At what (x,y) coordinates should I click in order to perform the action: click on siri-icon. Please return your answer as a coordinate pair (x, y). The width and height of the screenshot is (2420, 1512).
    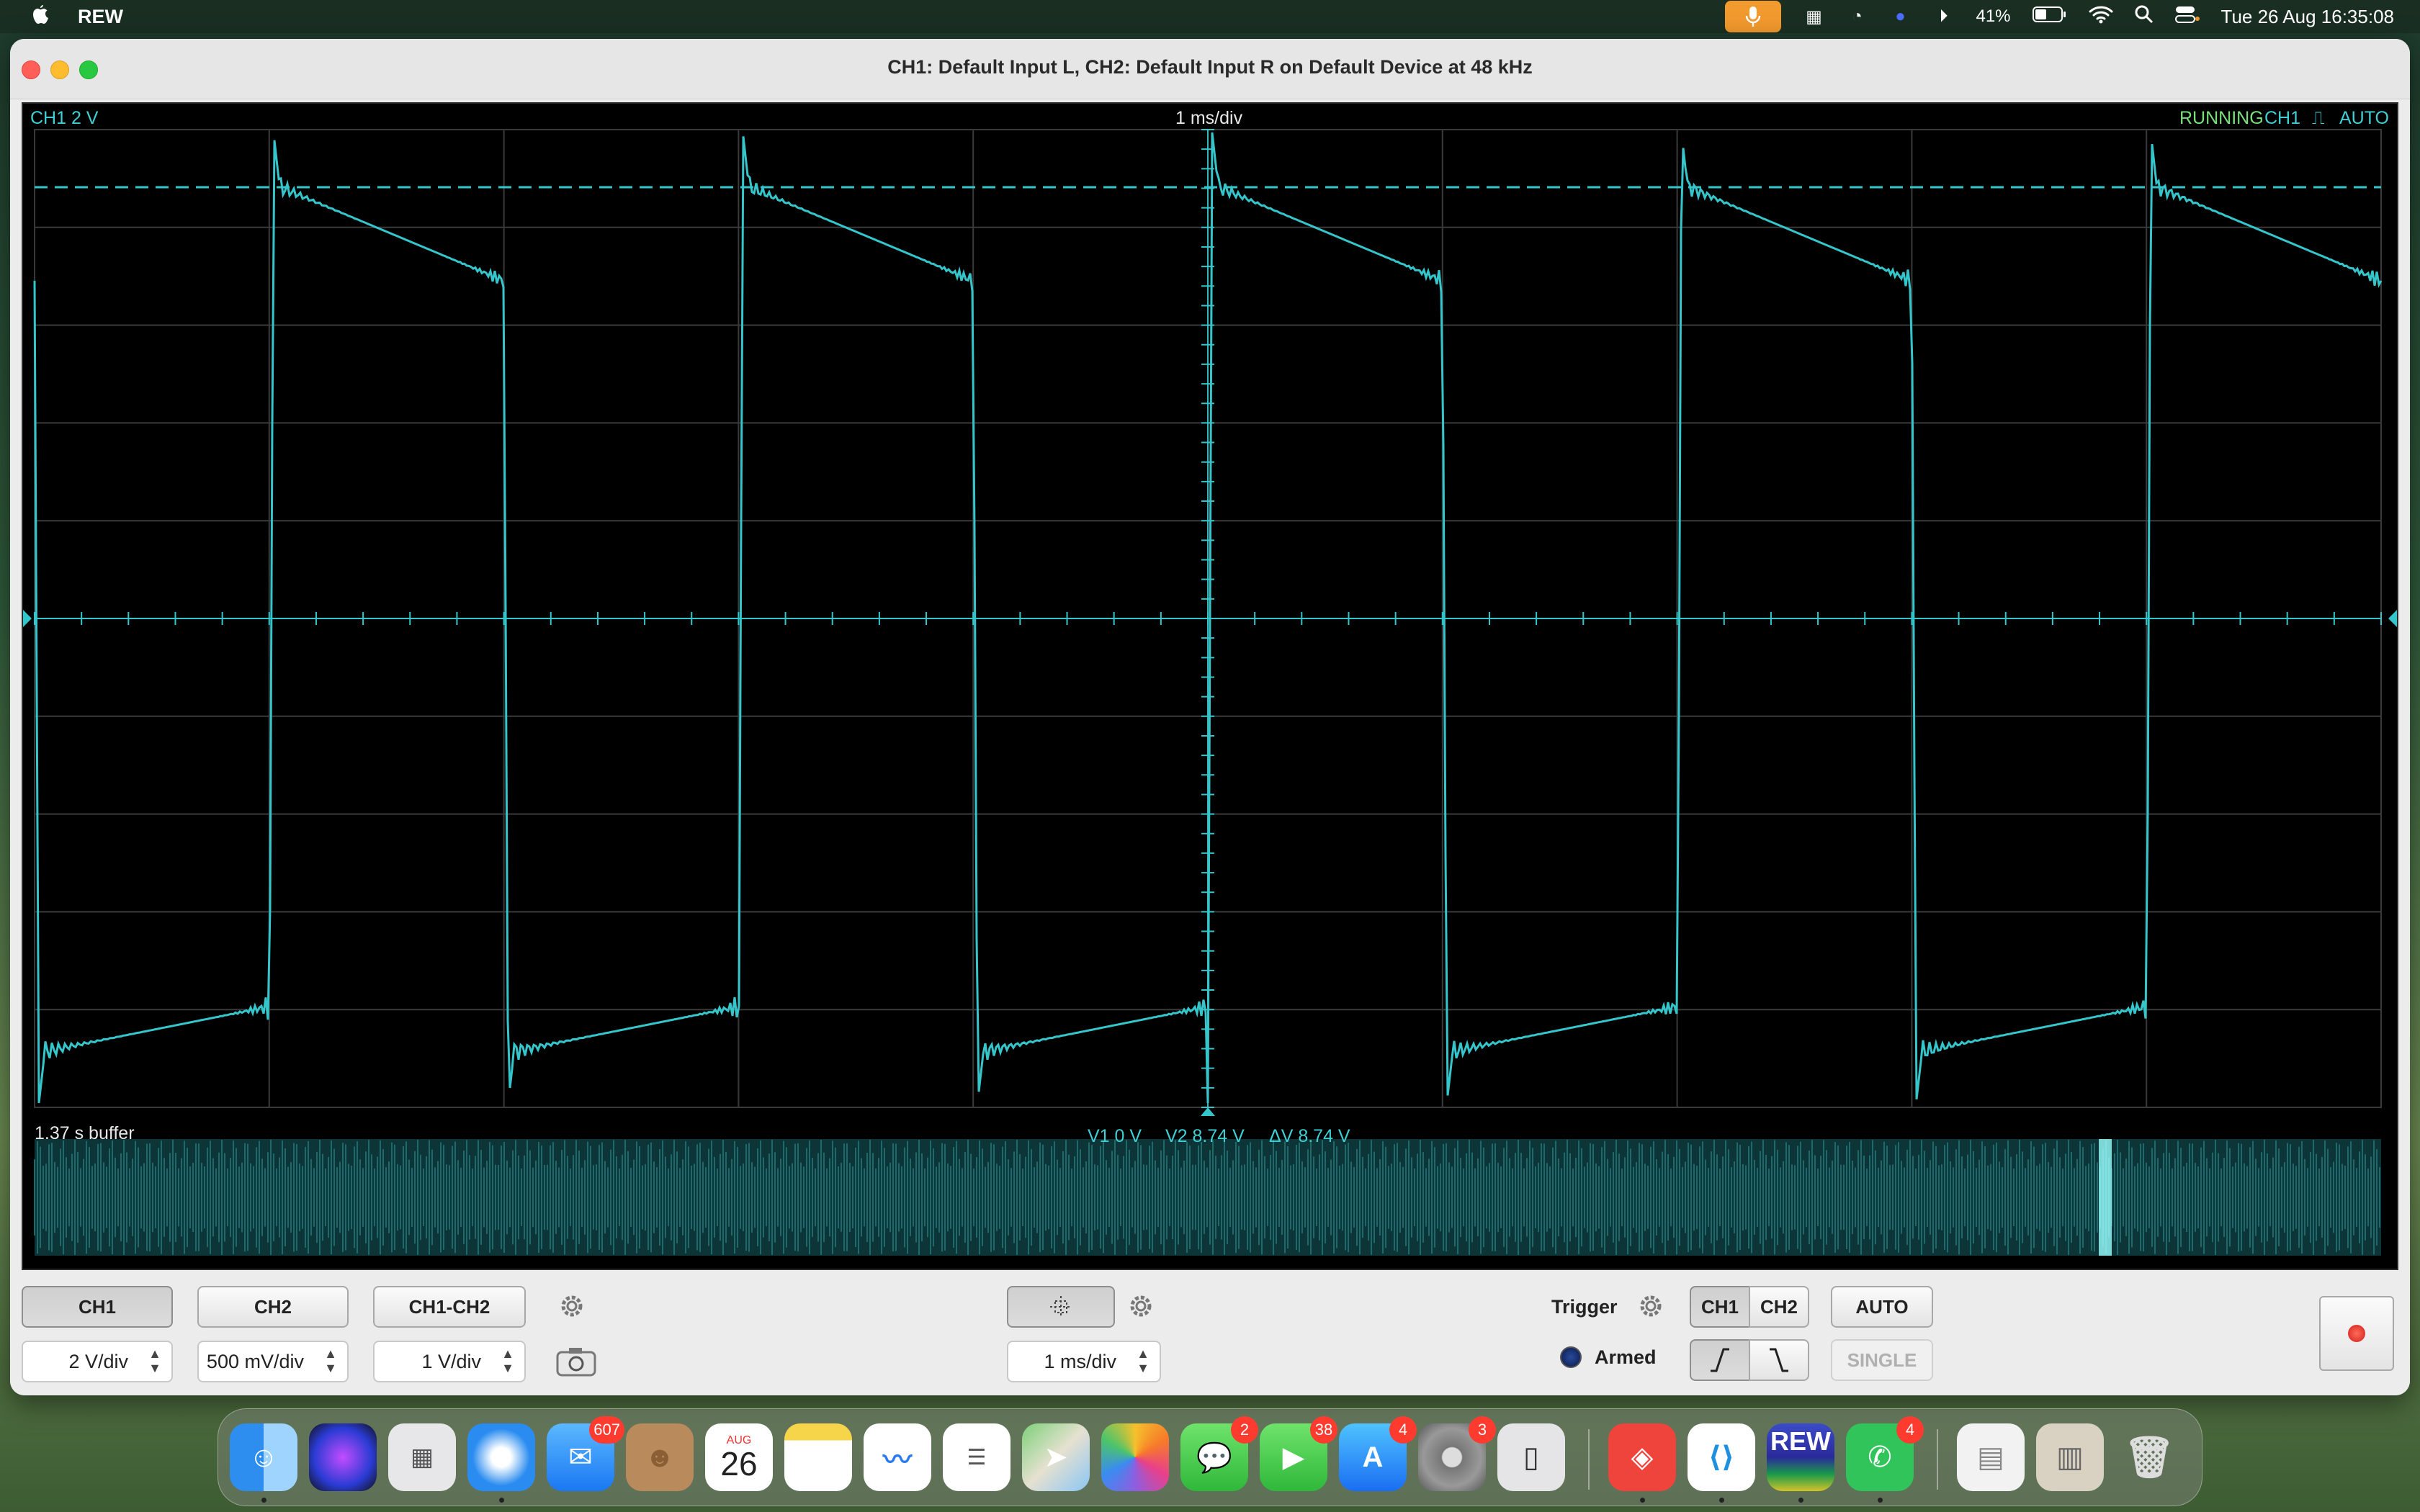
    Looking at the image, I should click on (343, 1457).